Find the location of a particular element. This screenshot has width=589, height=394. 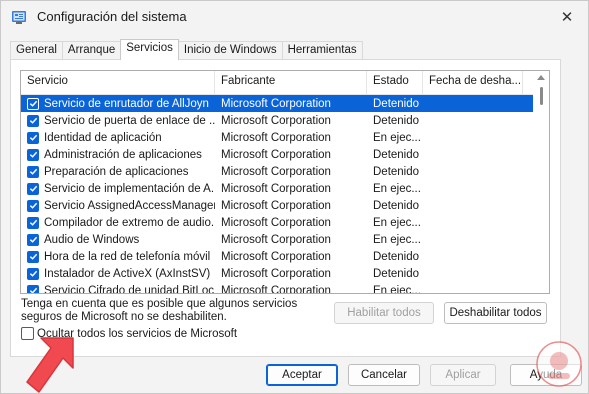

close-button: ✕ is located at coordinates (567, 17).